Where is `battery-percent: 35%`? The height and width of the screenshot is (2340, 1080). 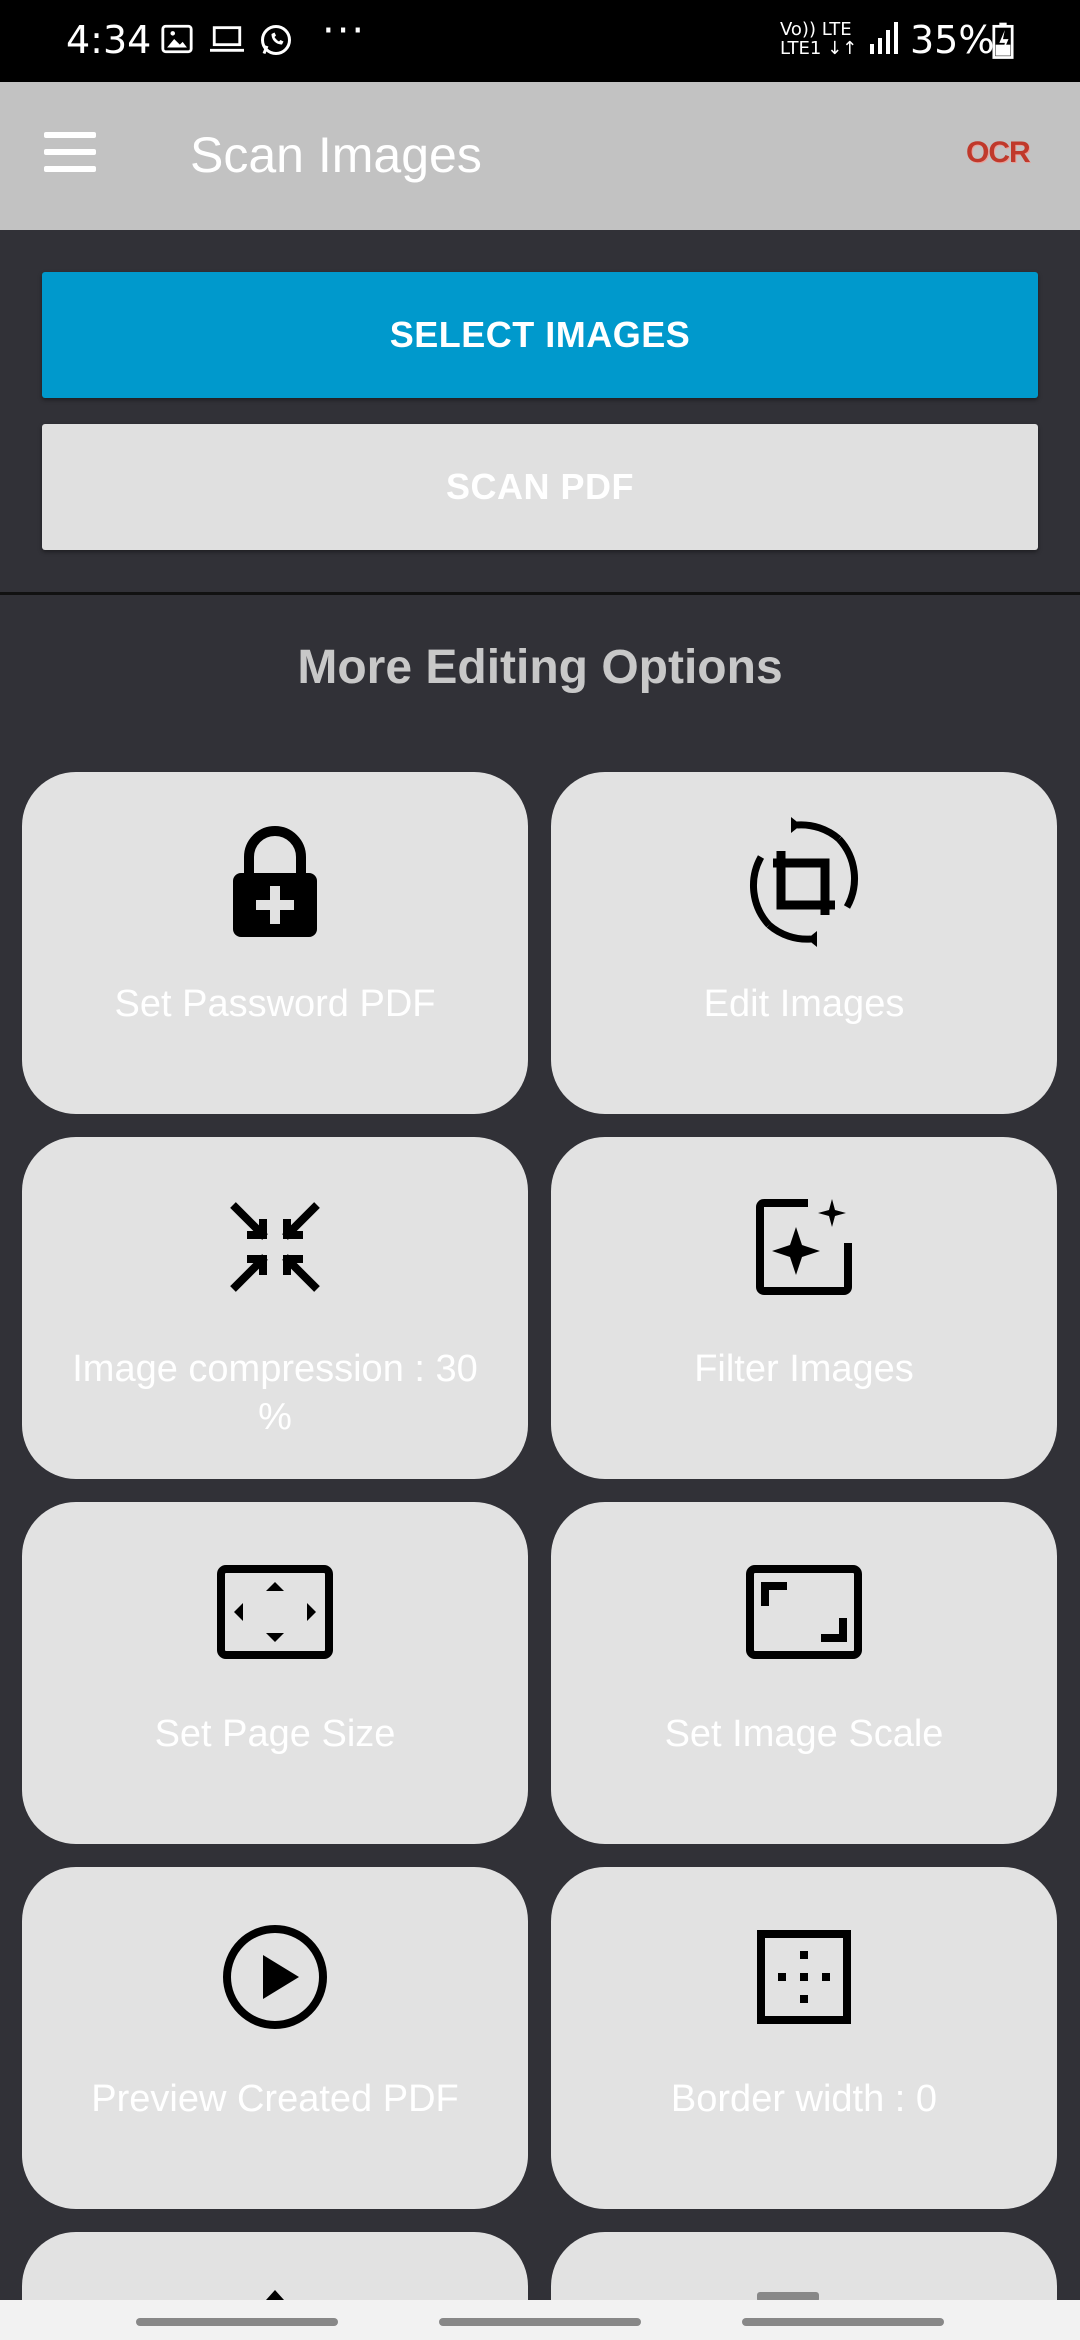 battery-percent: 35% is located at coordinates (952, 40).